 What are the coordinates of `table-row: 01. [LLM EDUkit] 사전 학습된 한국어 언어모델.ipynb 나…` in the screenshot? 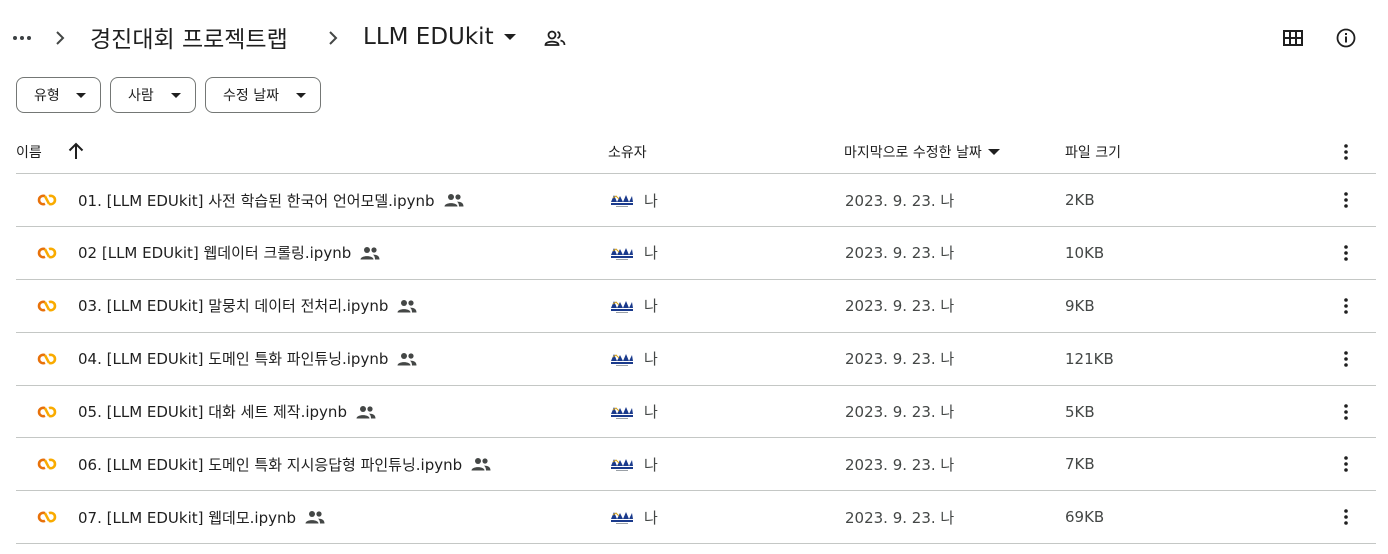 It's located at (696, 200).